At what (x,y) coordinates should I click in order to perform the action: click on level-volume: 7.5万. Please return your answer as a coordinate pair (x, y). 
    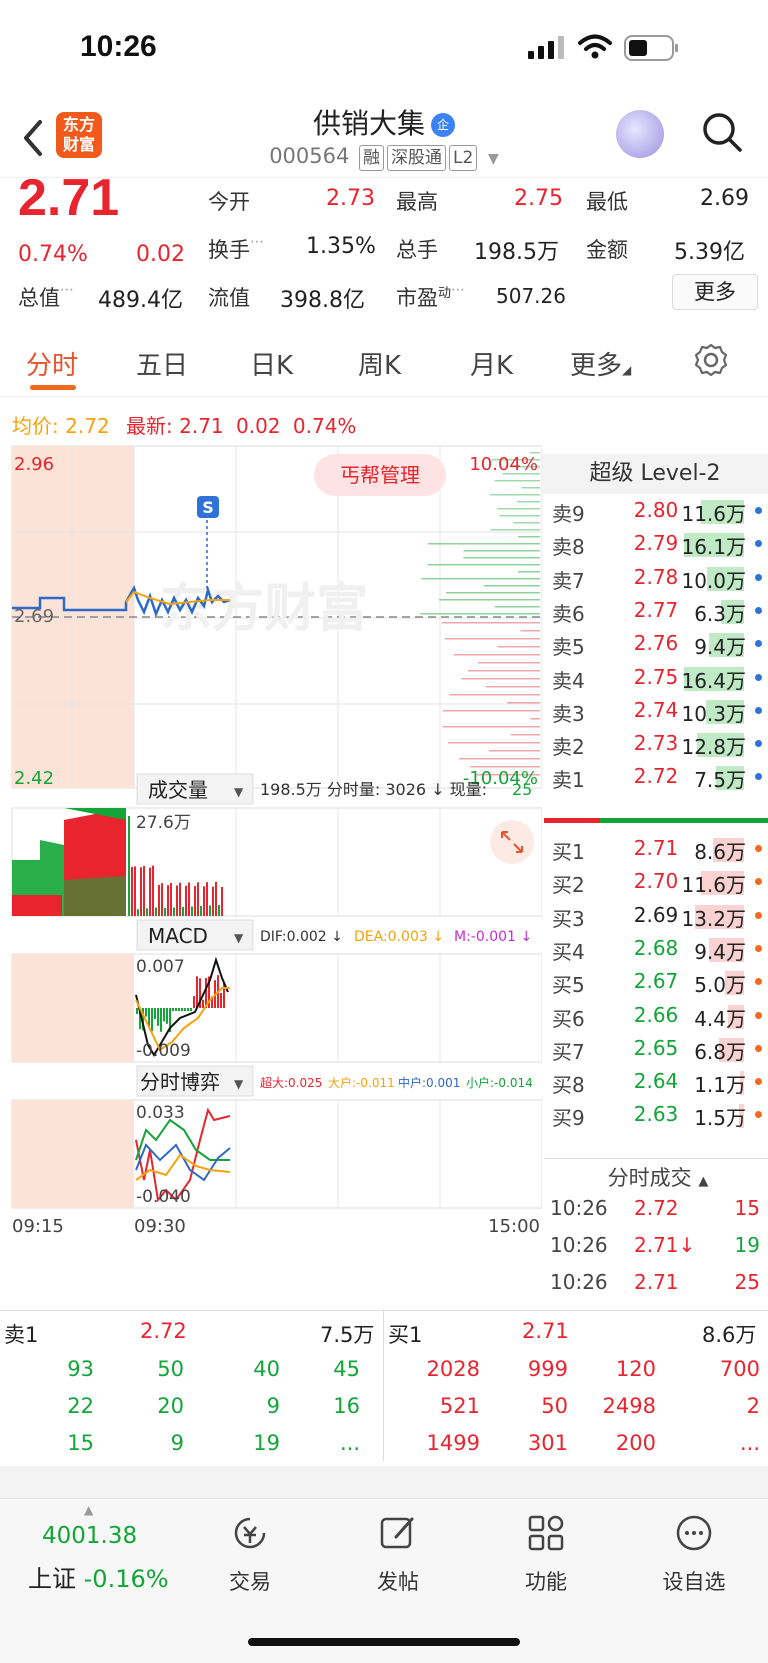
    Looking at the image, I should click on (720, 780).